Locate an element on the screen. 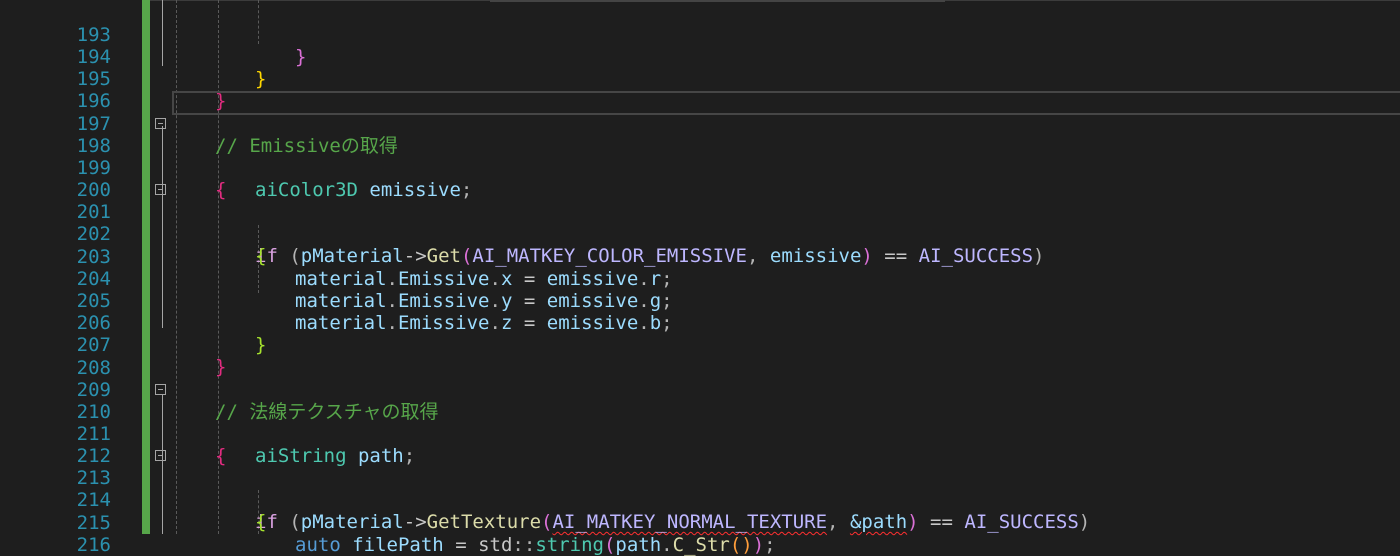 Image resolution: width=1400 pixels, height=556 pixels. code-line: 211 aiString path; is located at coordinates (700, 434).